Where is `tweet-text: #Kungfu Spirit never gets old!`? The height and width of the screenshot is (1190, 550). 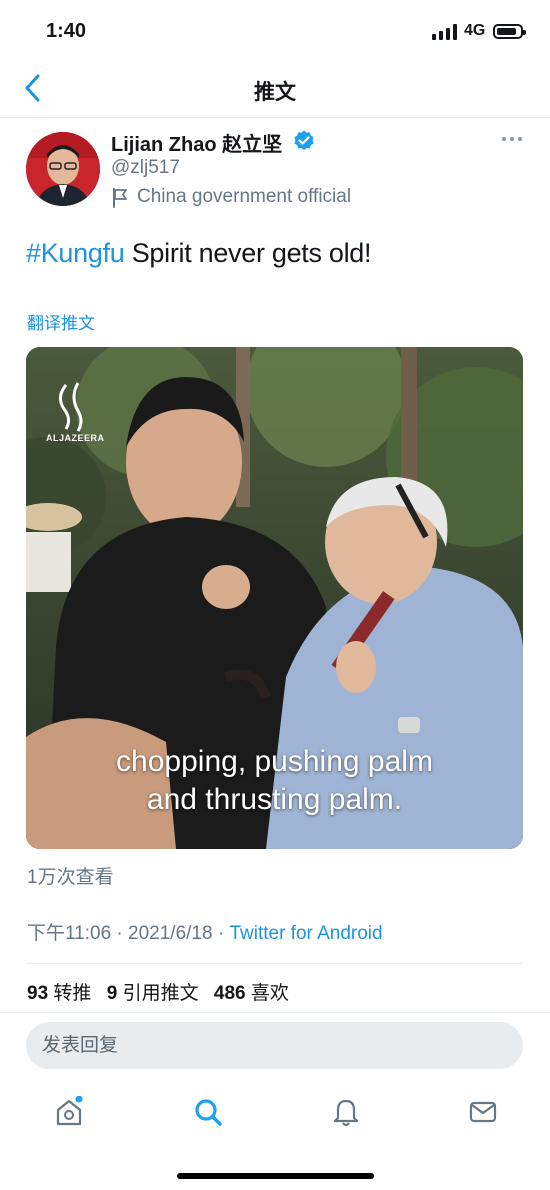 tweet-text: #Kungfu Spirit never gets old! is located at coordinates (199, 253).